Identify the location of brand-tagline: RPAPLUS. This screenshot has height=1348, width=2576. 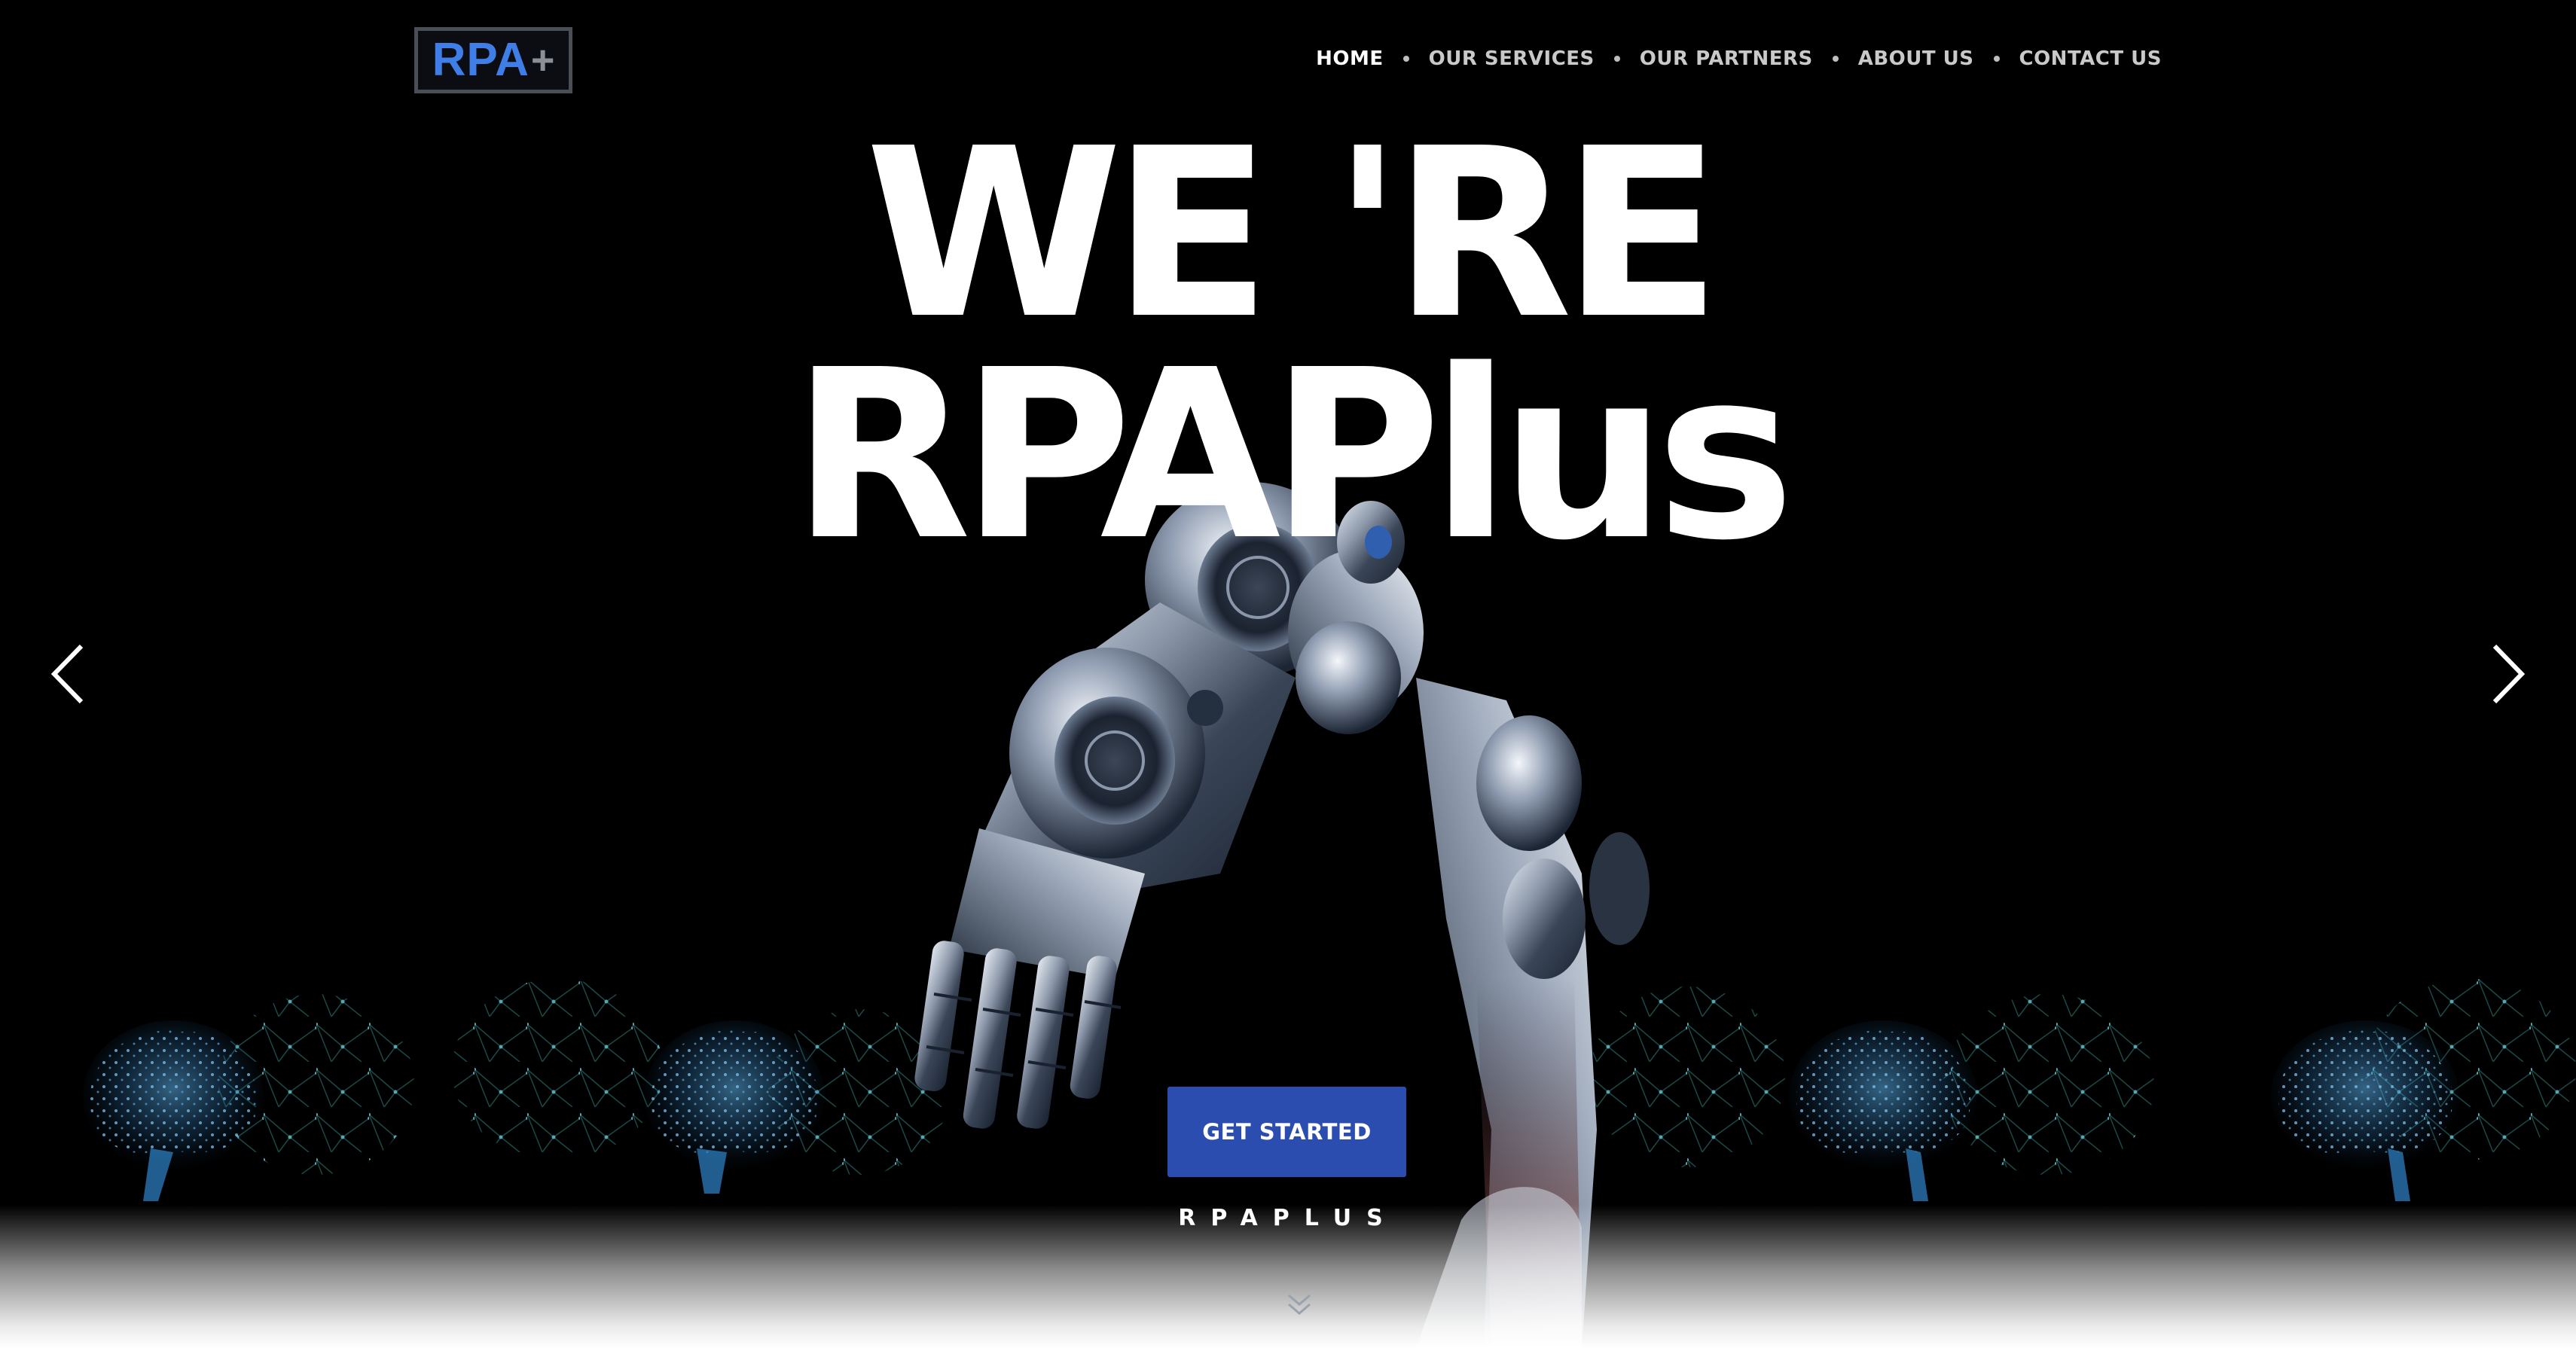
(1288, 1218).